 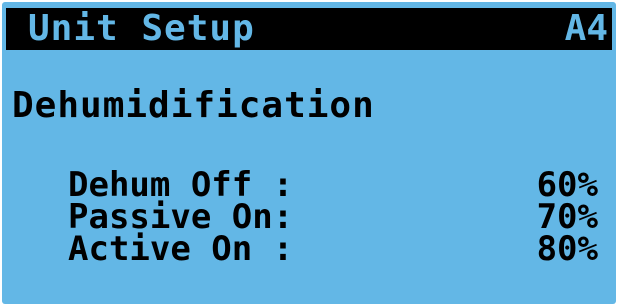 What do you see at coordinates (309, 29) in the screenshot?
I see `title-bar: Unit Setup A4` at bounding box center [309, 29].